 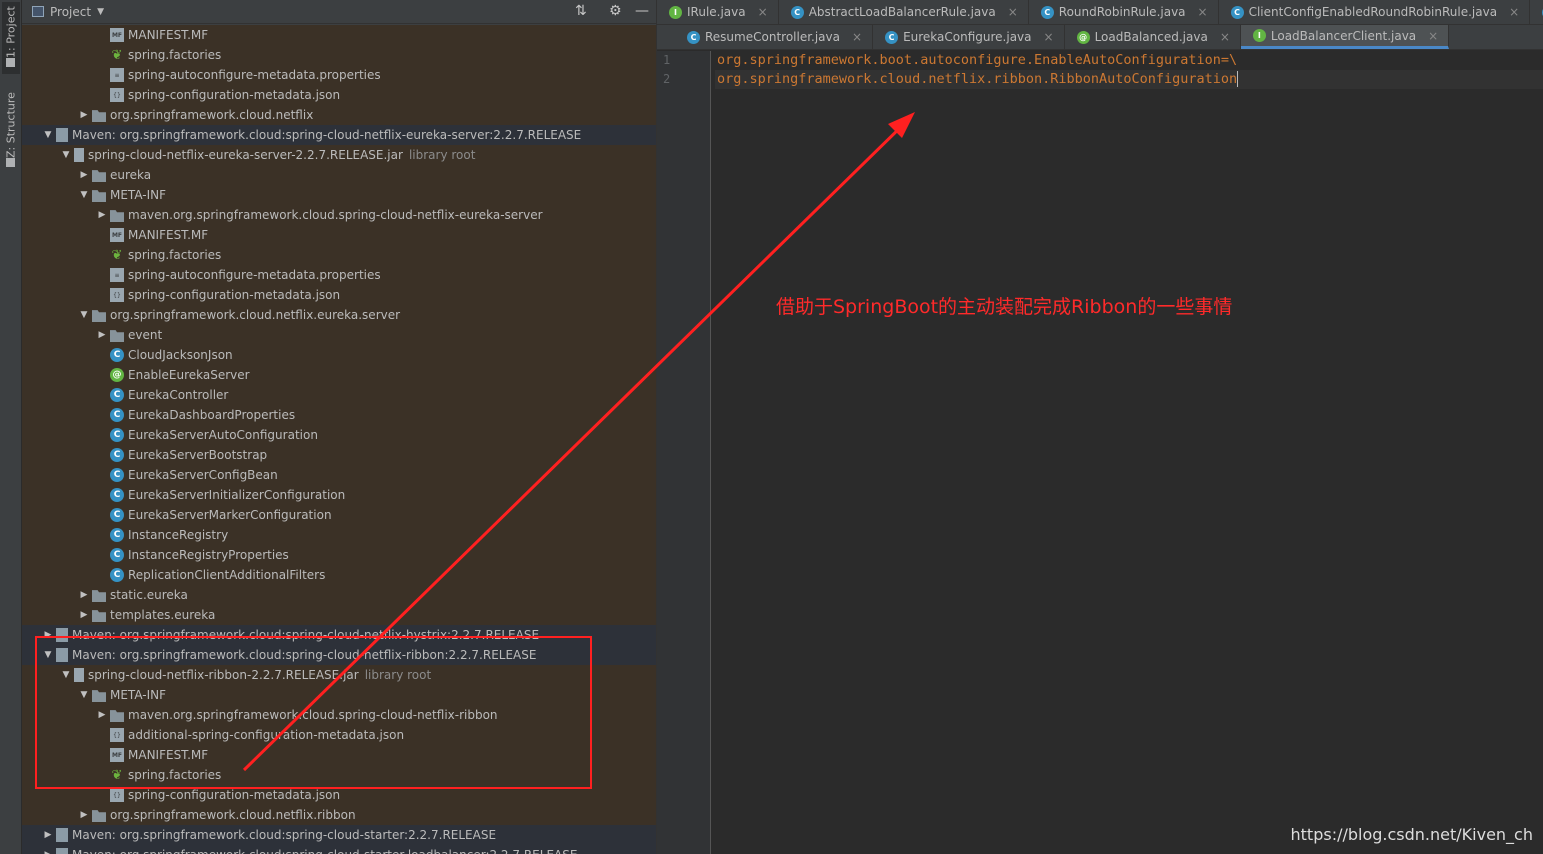 I want to click on tree-item: C EurekaServerMarkerConfiguration, so click(x=339, y=515).